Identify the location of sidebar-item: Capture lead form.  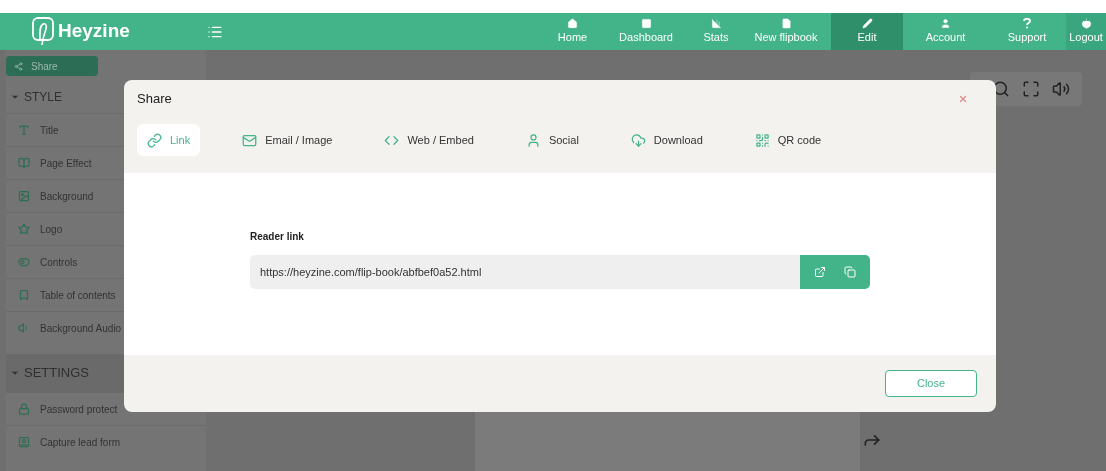
(106, 441).